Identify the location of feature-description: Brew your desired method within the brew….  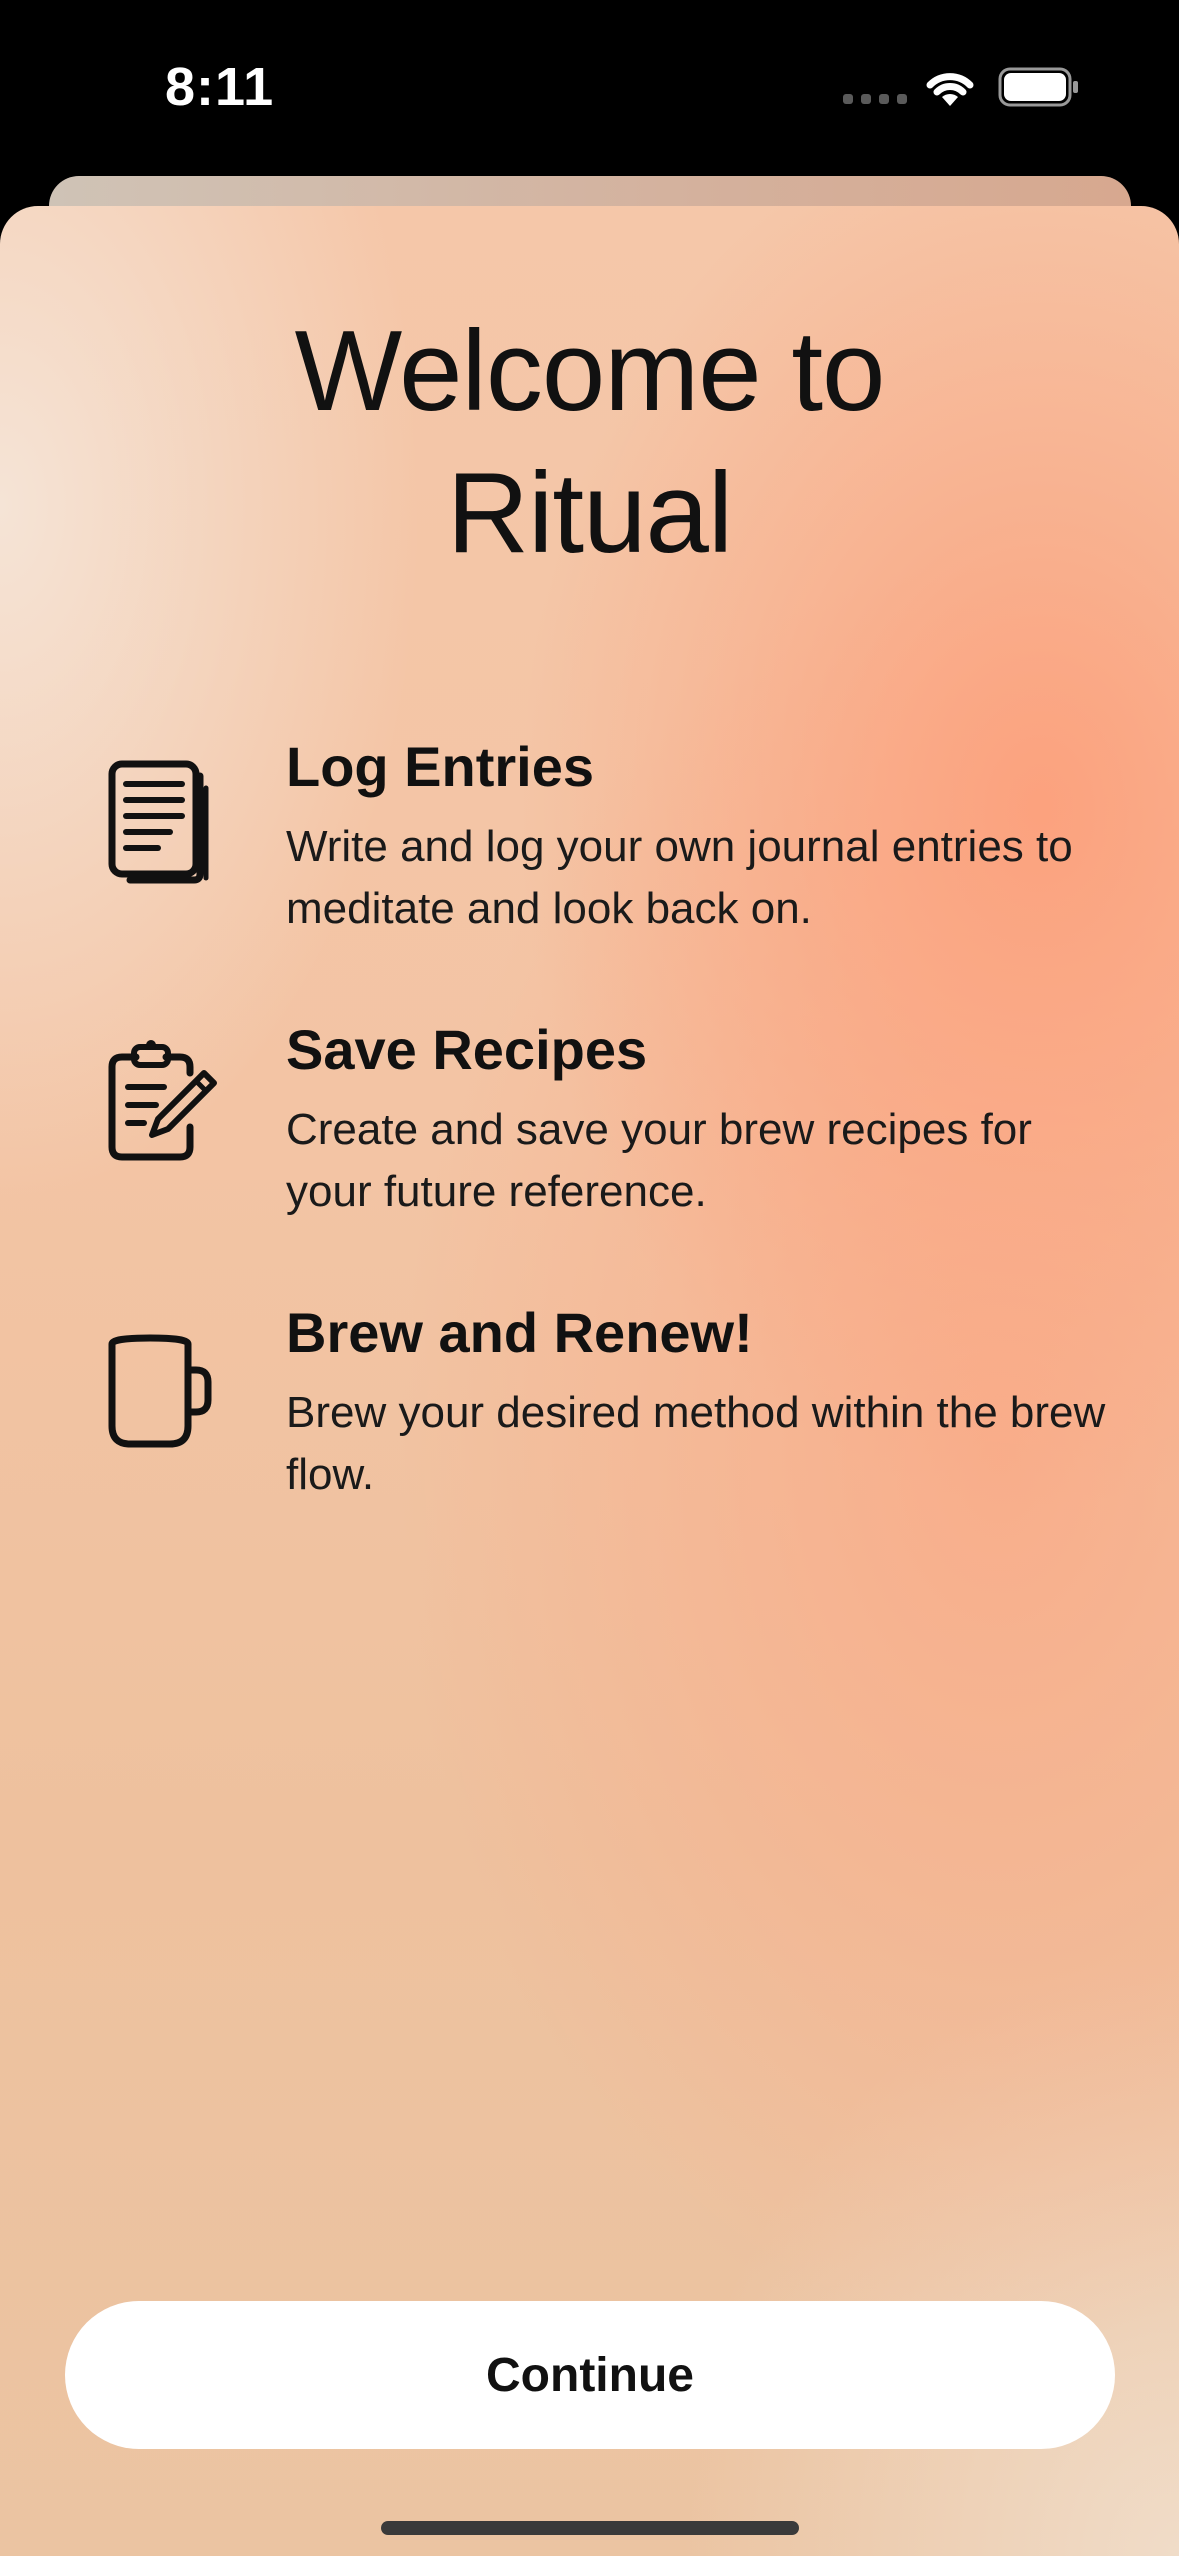
(696, 1443).